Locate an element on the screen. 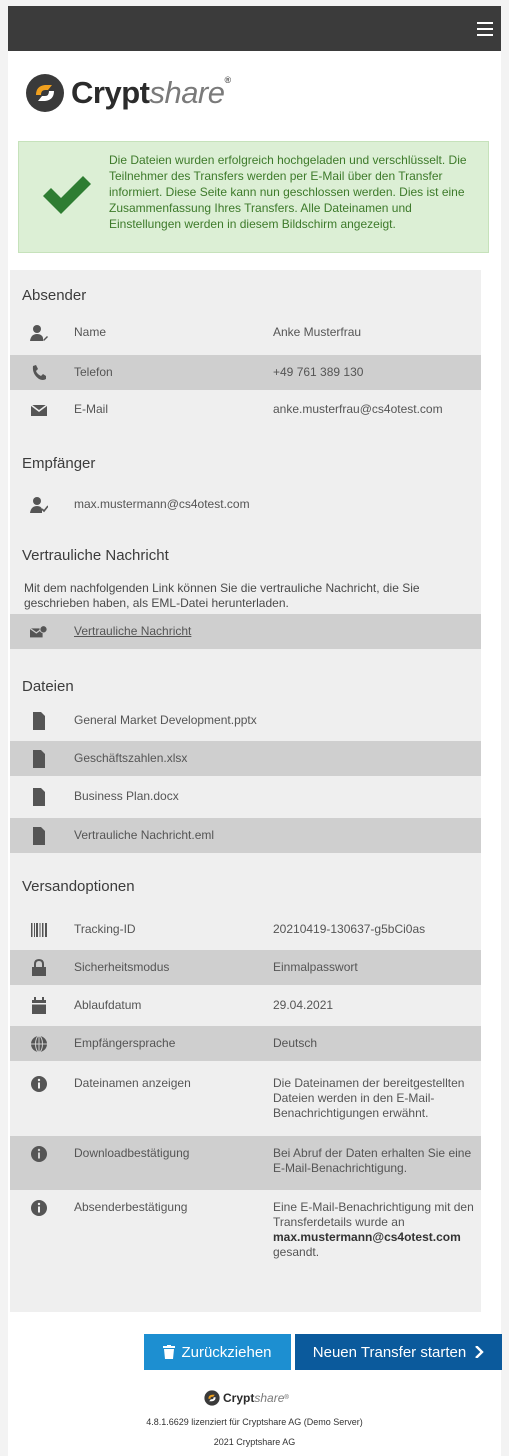 This screenshot has height=1456, width=509. user-edit-icon is located at coordinates (39, 333).